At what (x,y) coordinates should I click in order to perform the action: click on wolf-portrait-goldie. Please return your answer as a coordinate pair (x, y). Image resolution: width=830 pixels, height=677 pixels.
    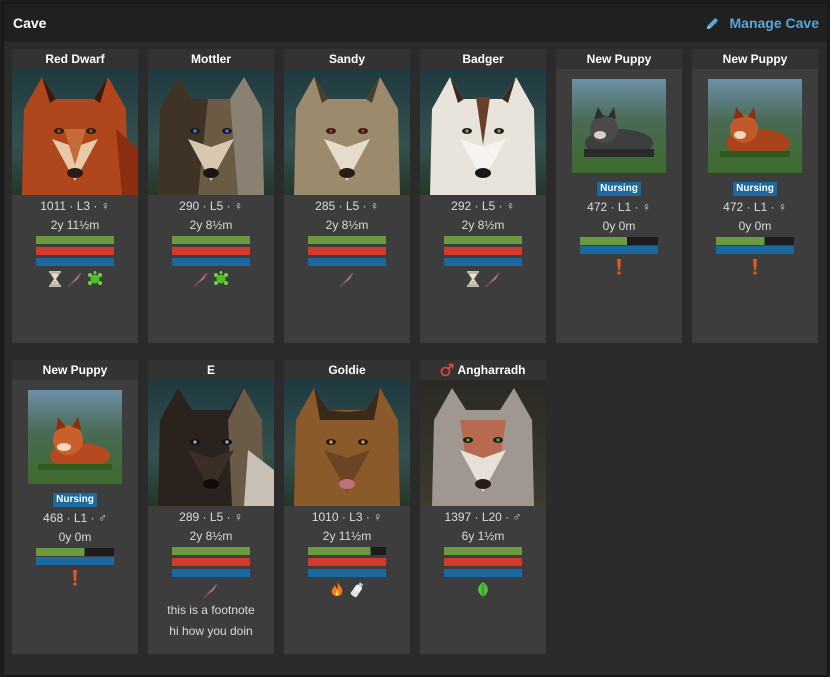
    Looking at the image, I should click on (347, 443).